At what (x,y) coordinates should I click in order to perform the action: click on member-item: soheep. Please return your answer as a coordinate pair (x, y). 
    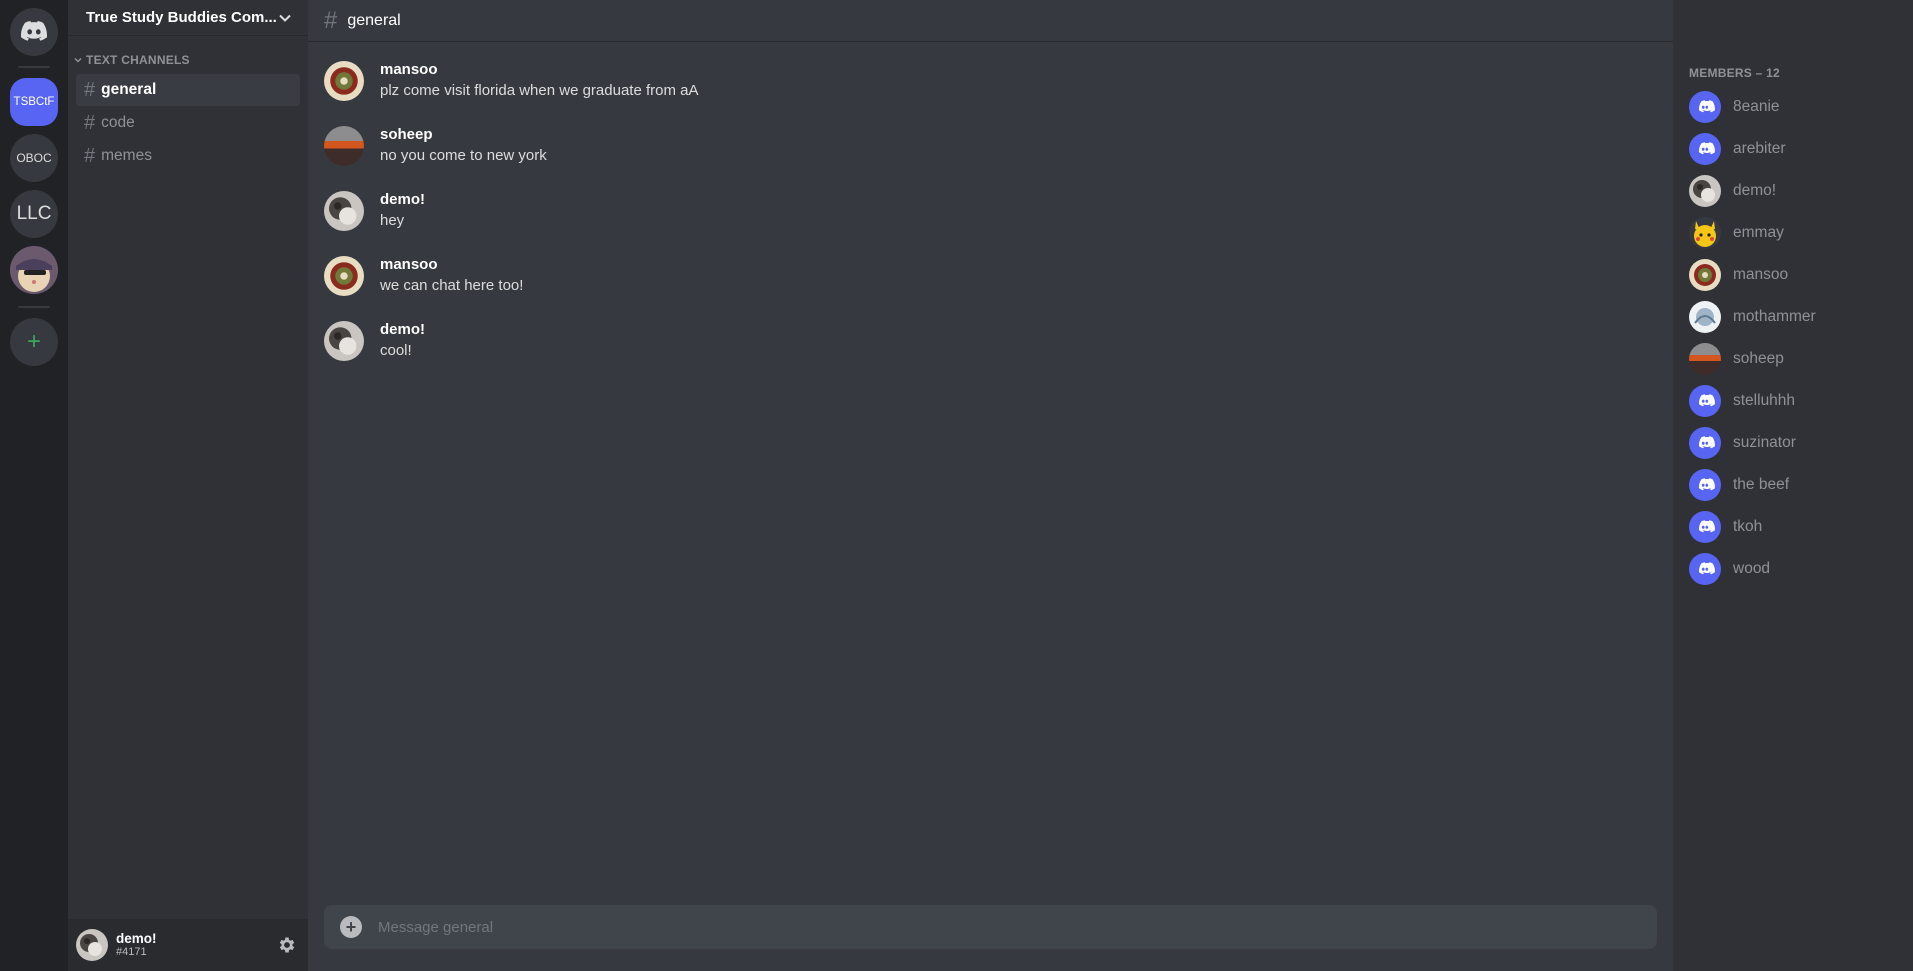
    Looking at the image, I should click on (1797, 359).